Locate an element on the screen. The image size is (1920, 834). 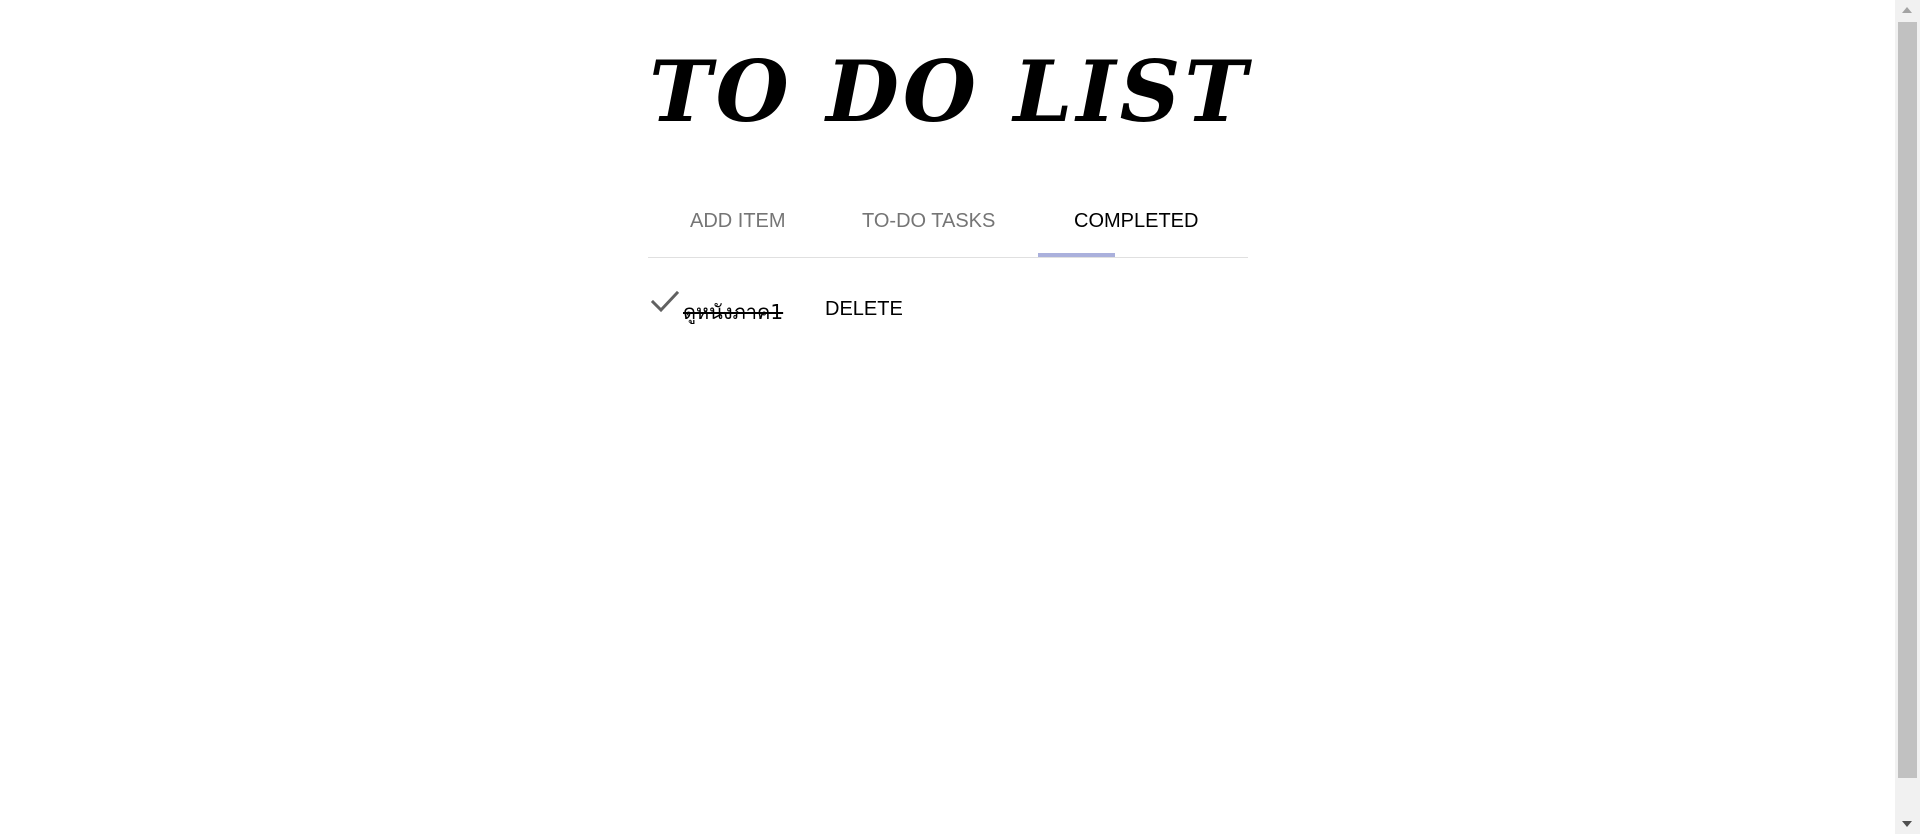
completed-item-text: ดูหนังภาค1 is located at coordinates (733, 312).